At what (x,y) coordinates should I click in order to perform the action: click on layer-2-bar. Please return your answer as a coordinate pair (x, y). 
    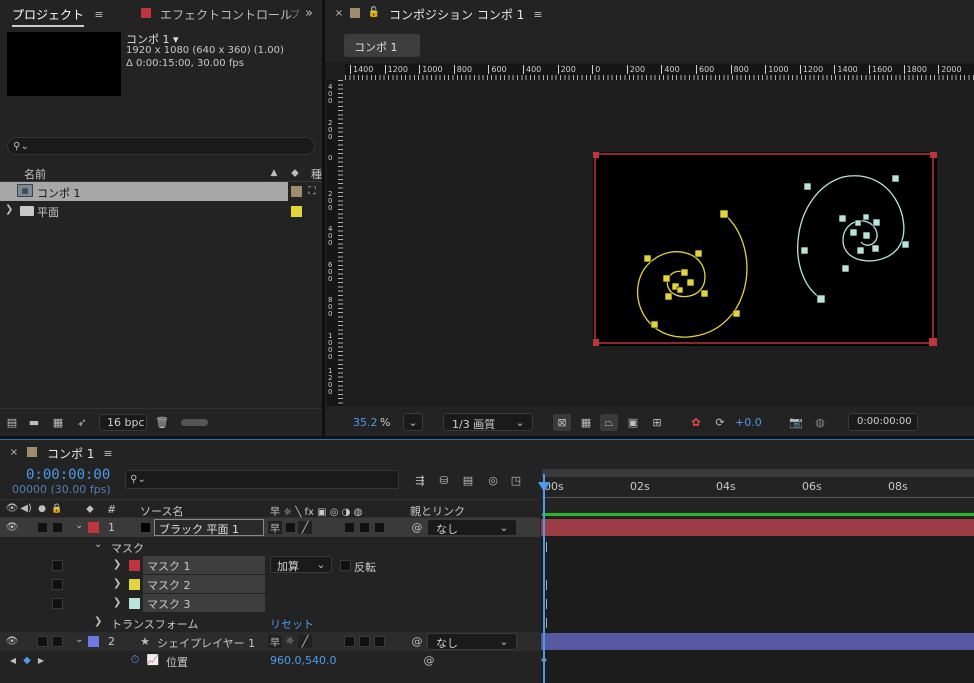
    Looking at the image, I should click on (757, 641).